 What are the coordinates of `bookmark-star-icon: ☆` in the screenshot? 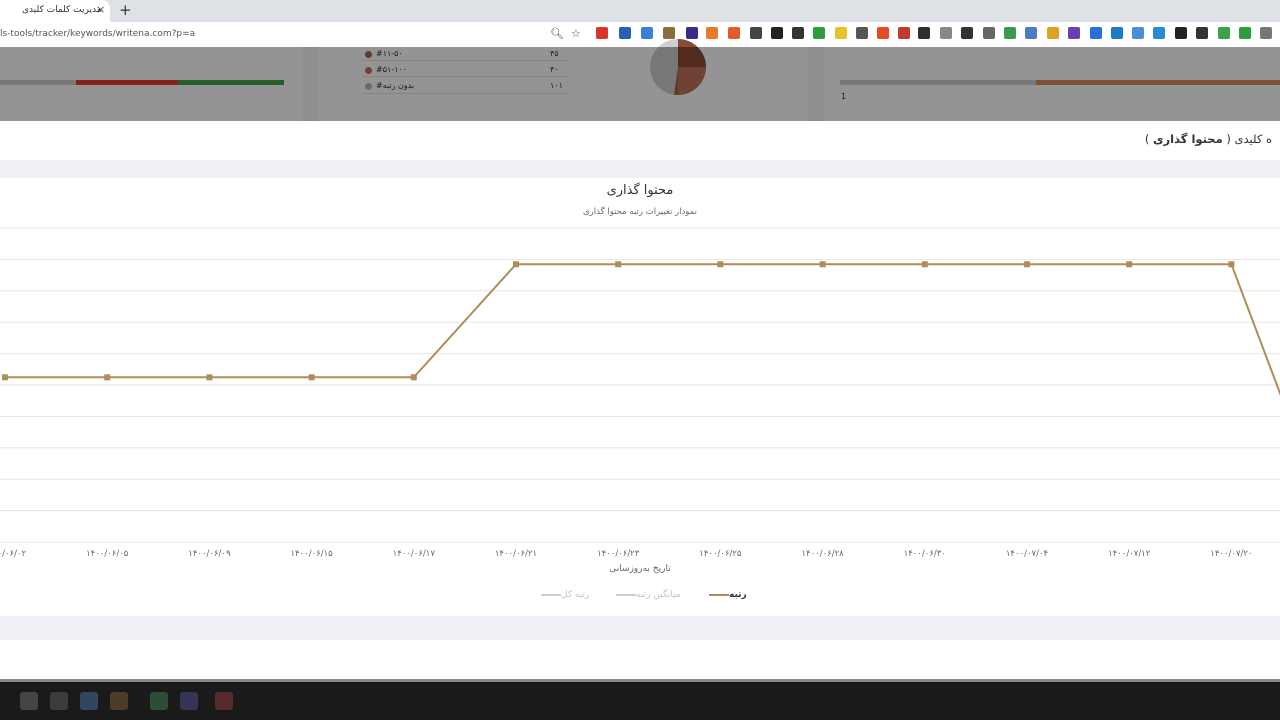 It's located at (576, 33).